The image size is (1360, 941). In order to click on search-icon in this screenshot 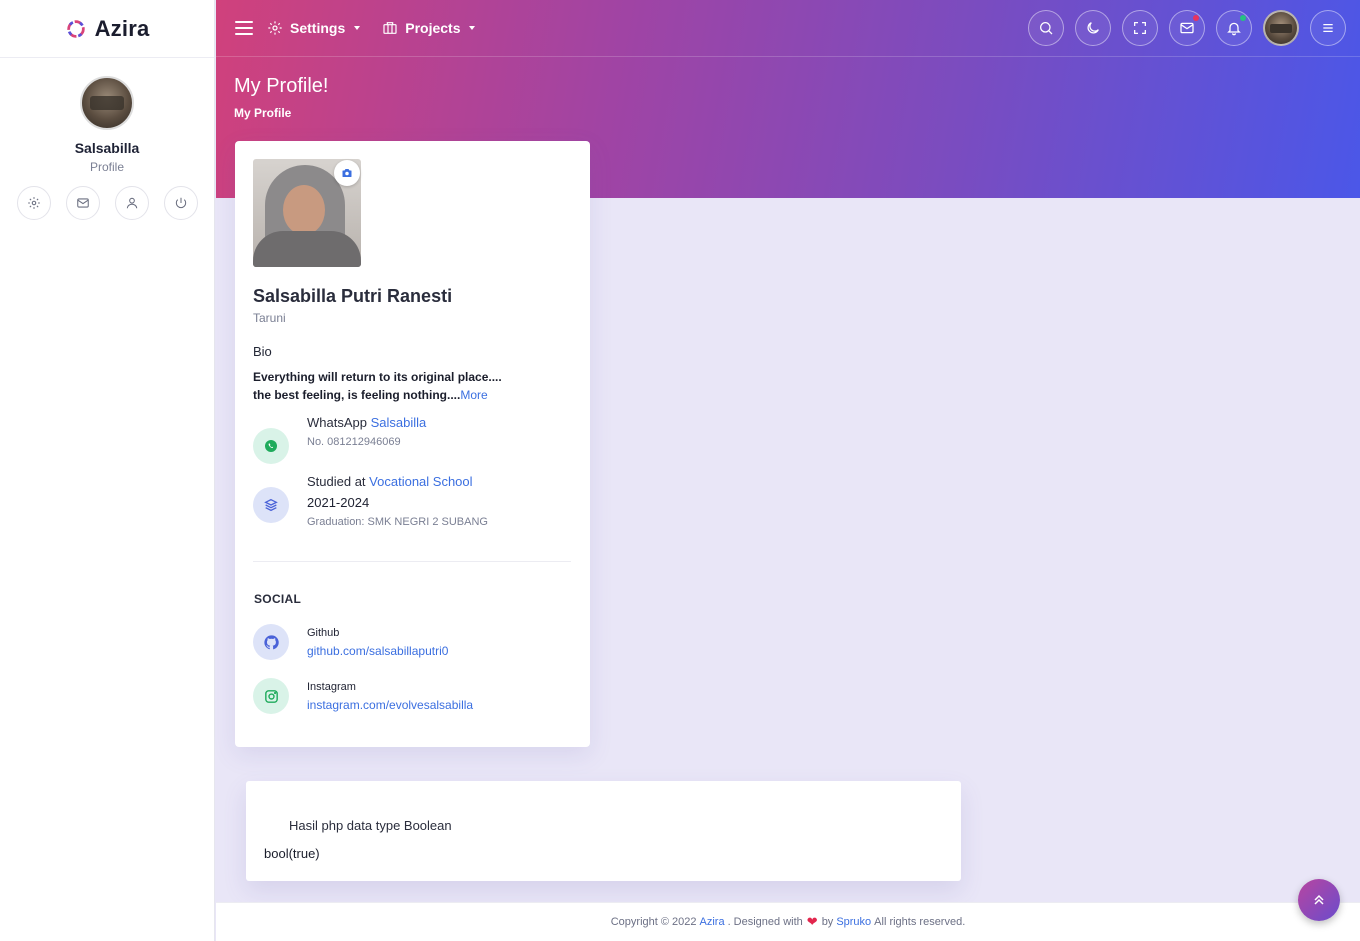, I will do `click(1046, 28)`.